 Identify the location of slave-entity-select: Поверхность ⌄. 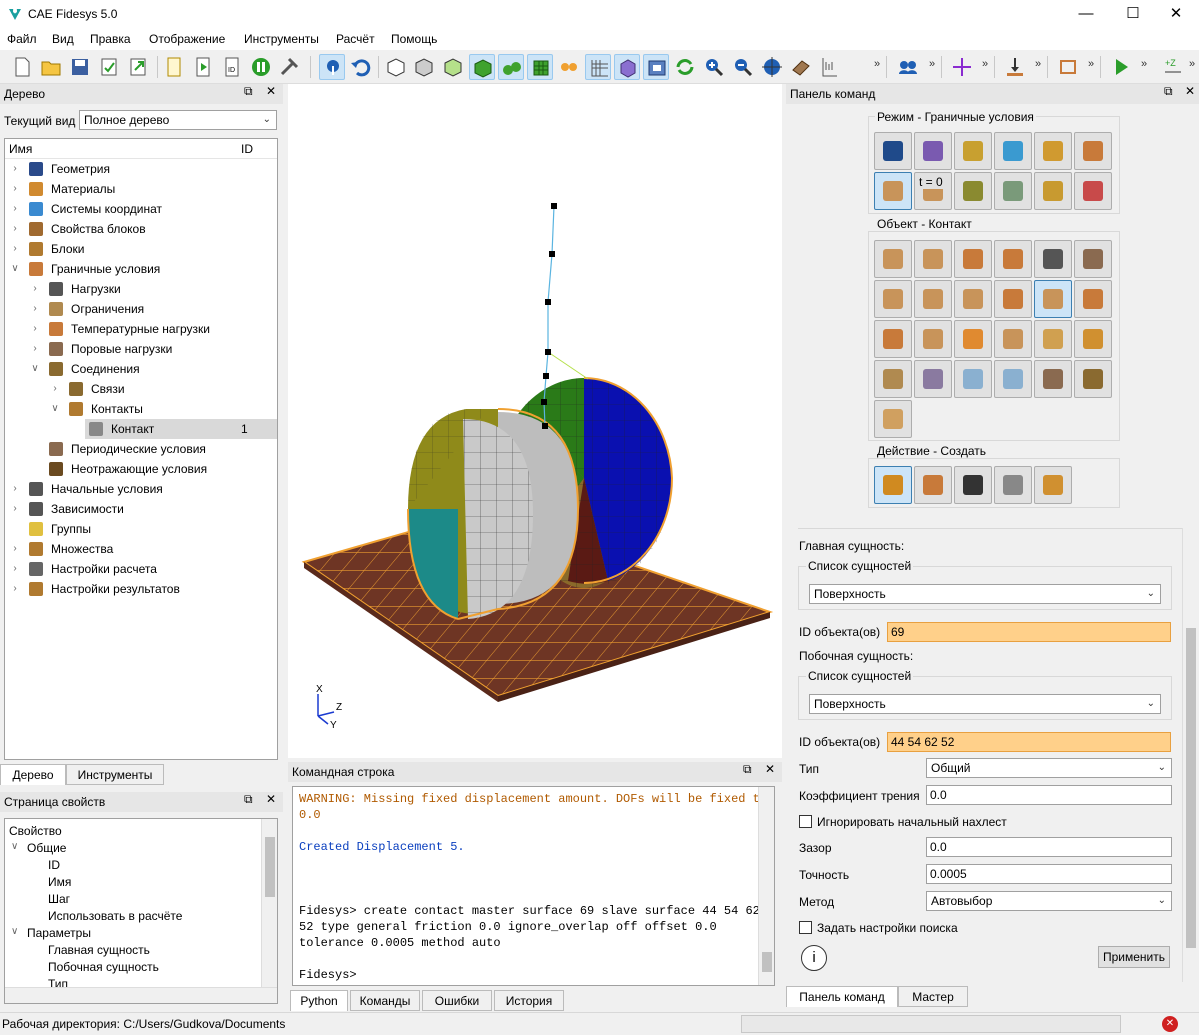
(985, 704).